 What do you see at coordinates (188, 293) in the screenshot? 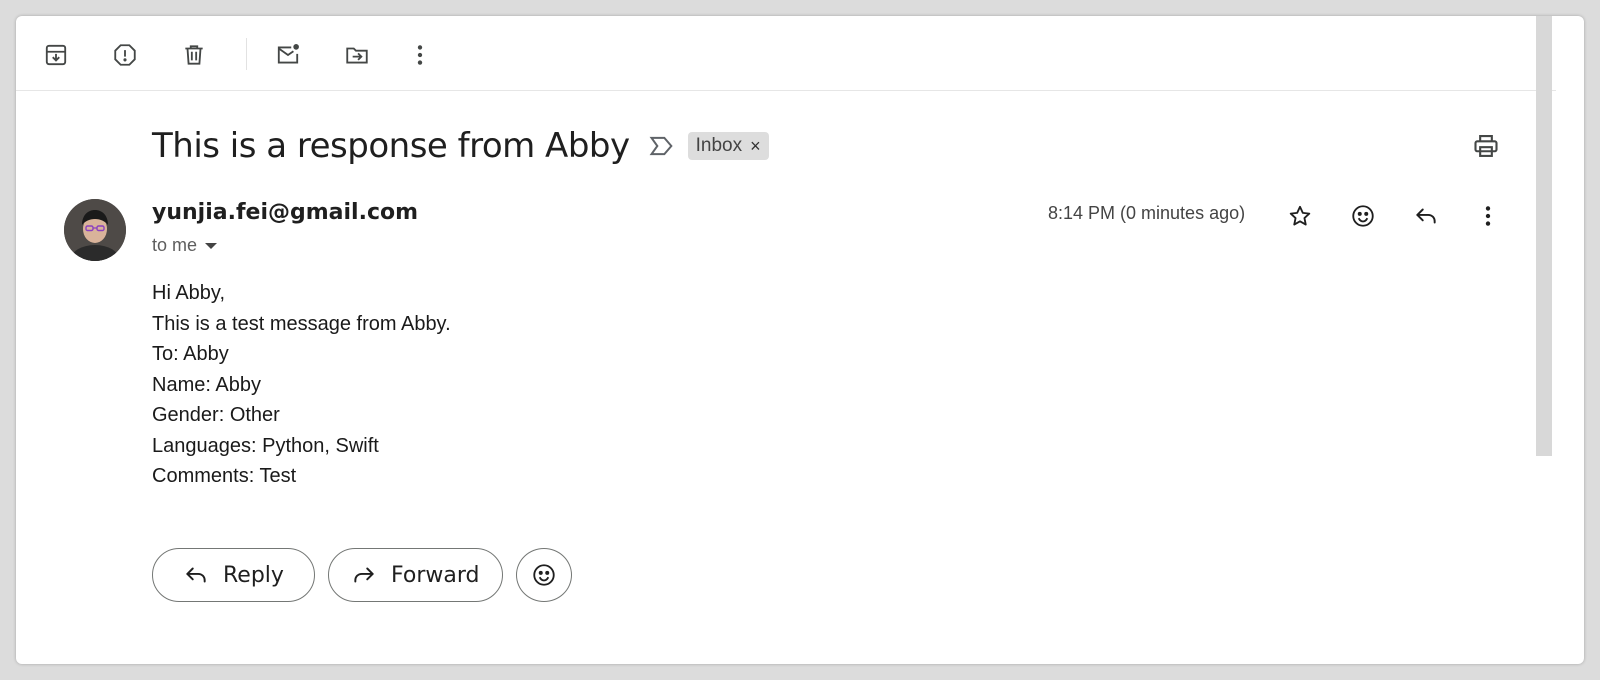
I see `body-line: Hi Abby,` at bounding box center [188, 293].